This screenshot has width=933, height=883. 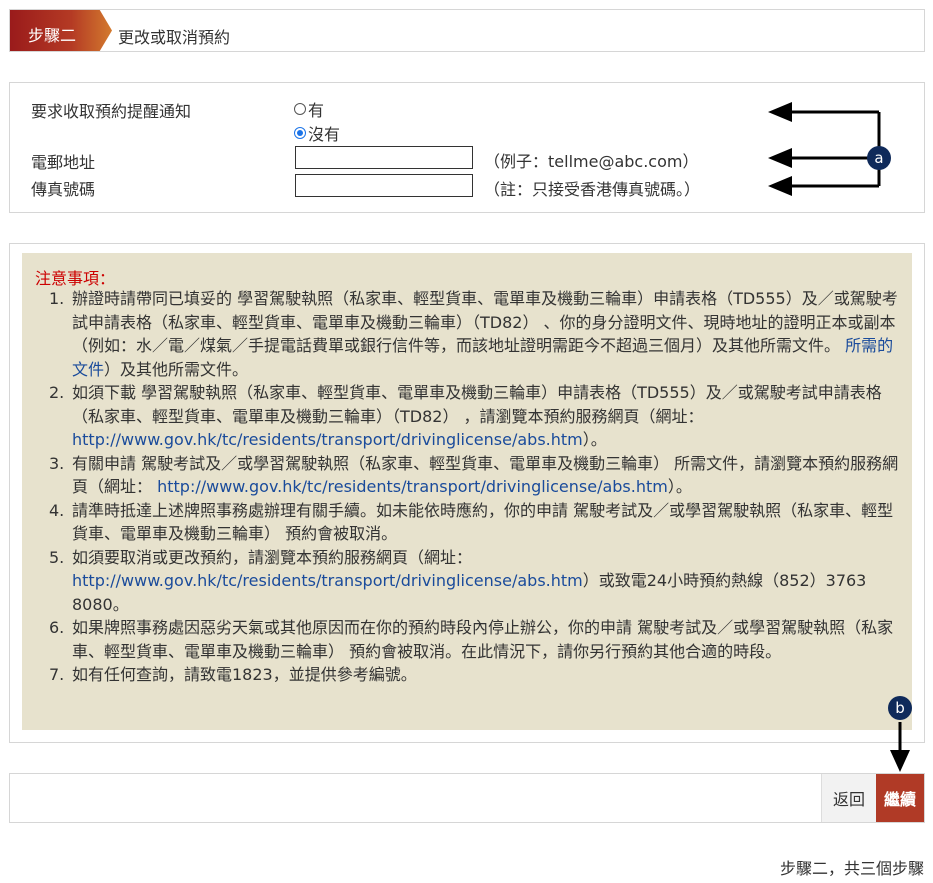 I want to click on action-bar: 返回 繼續, so click(x=467, y=798).